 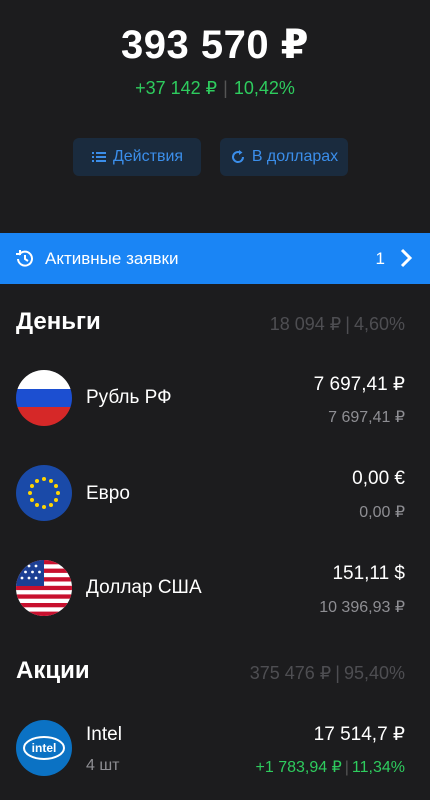 I want to click on refresh-icon, so click(x=237, y=156).